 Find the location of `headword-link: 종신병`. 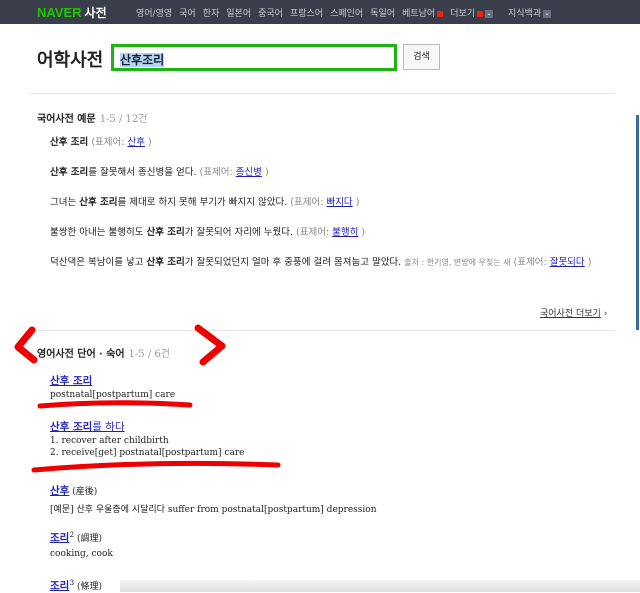

headword-link: 종신병 is located at coordinates (249, 172).